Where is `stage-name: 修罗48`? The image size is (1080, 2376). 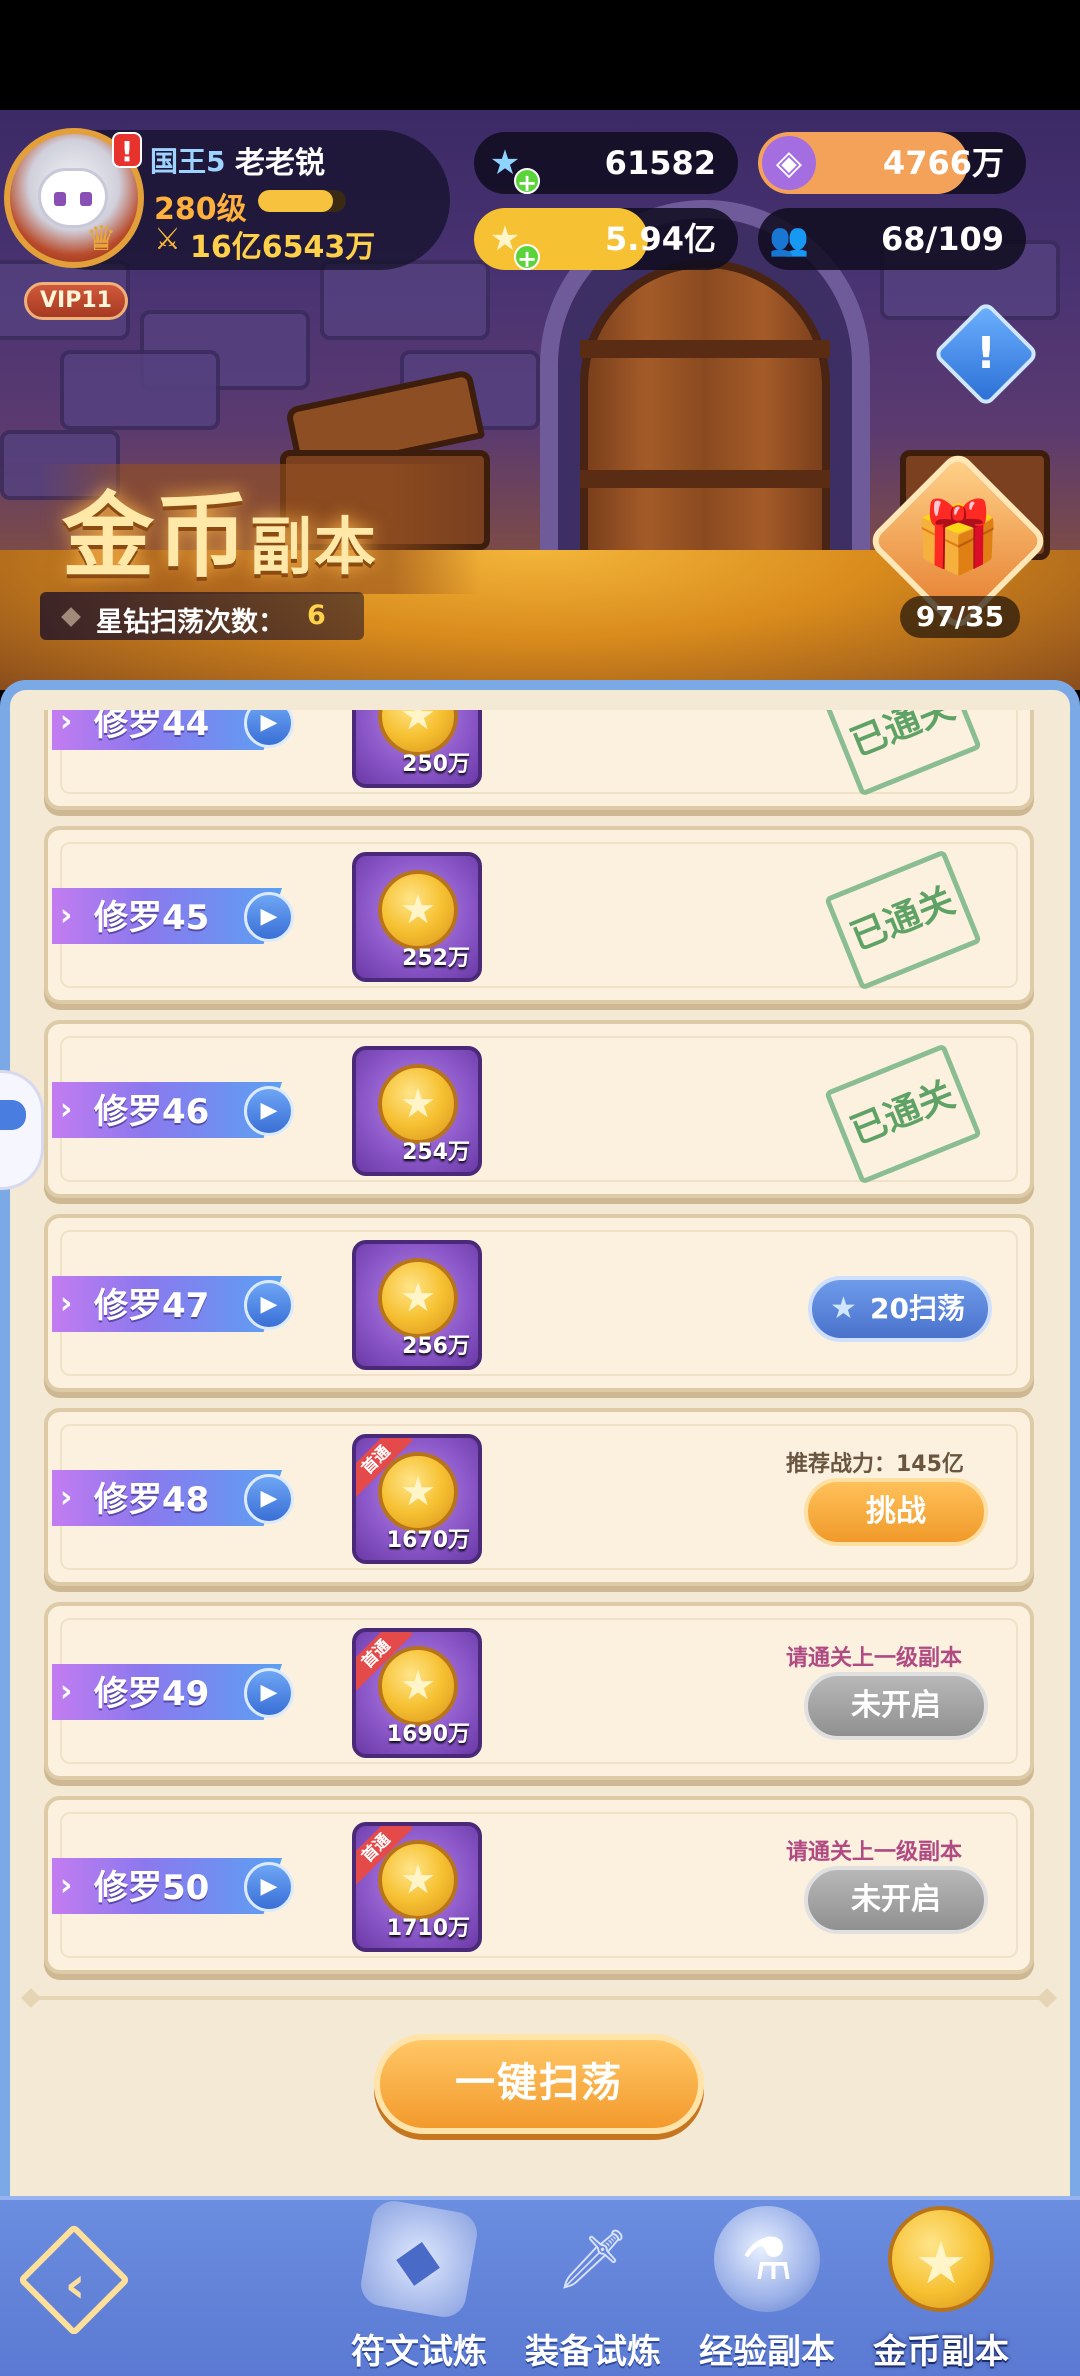
stage-name: 修罗48 is located at coordinates (152, 1500).